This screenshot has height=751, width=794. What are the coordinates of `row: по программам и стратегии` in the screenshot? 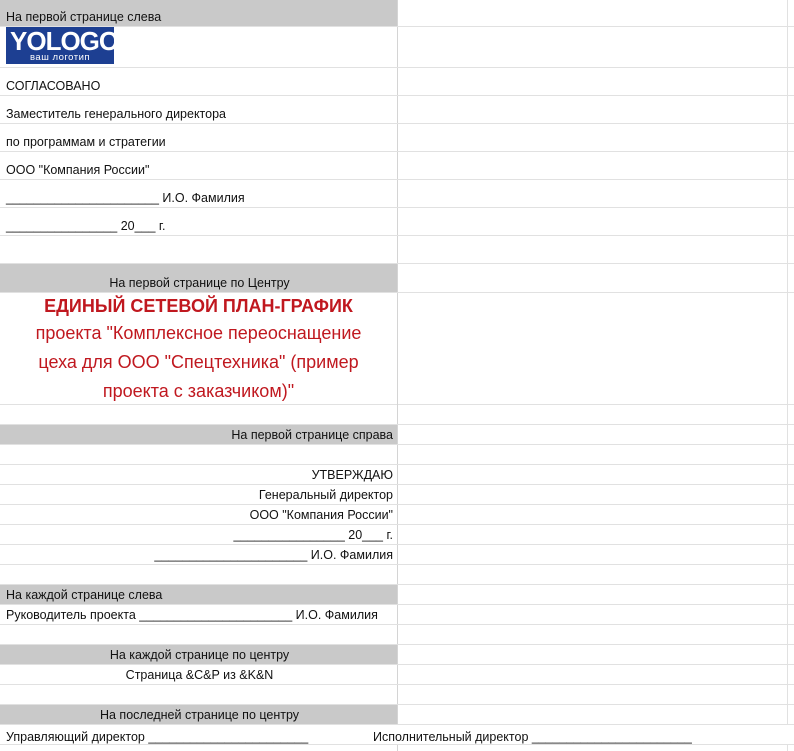 It's located at (397, 138).